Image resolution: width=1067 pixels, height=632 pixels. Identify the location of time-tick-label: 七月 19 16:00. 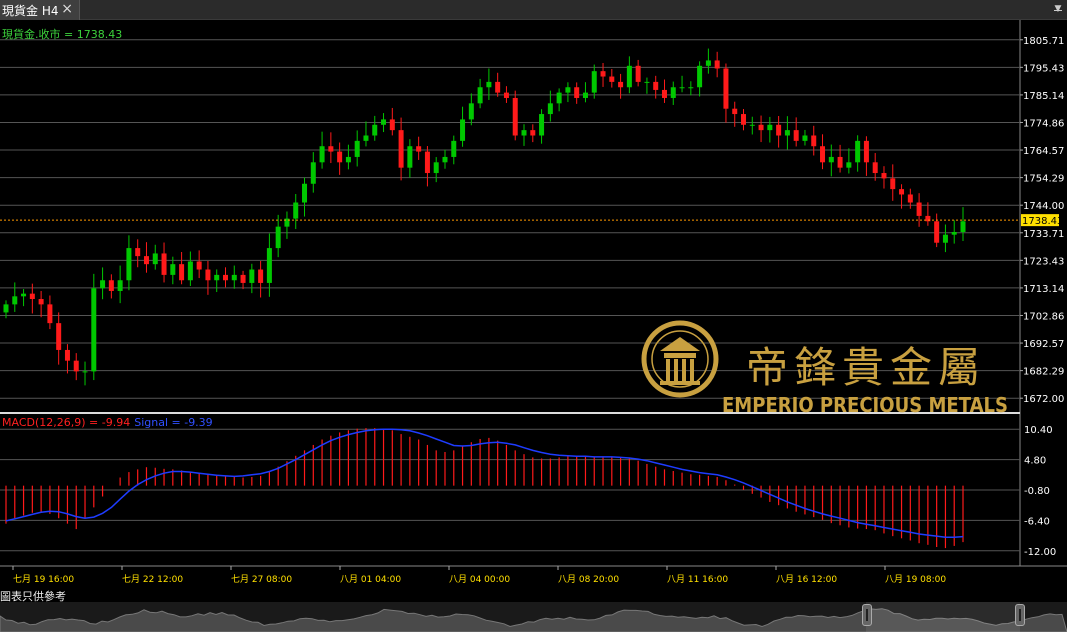
(43, 579).